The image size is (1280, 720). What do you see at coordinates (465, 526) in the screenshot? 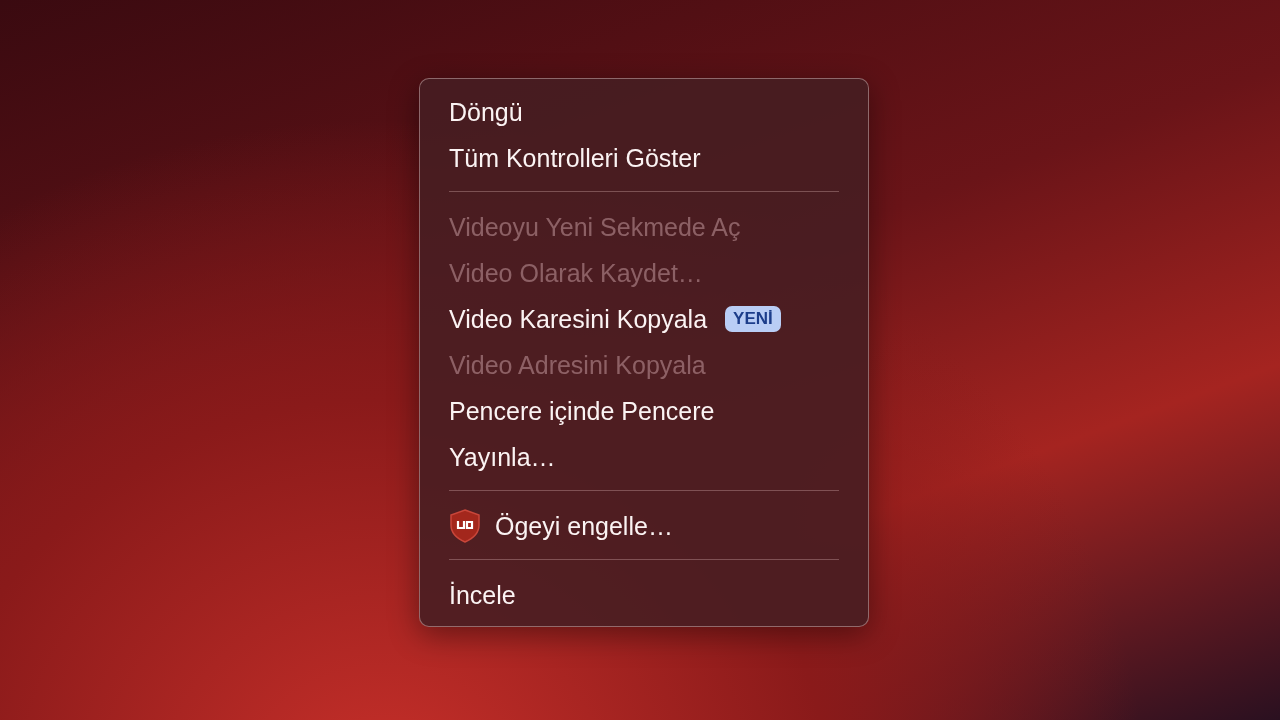
I see `shield-icon` at bounding box center [465, 526].